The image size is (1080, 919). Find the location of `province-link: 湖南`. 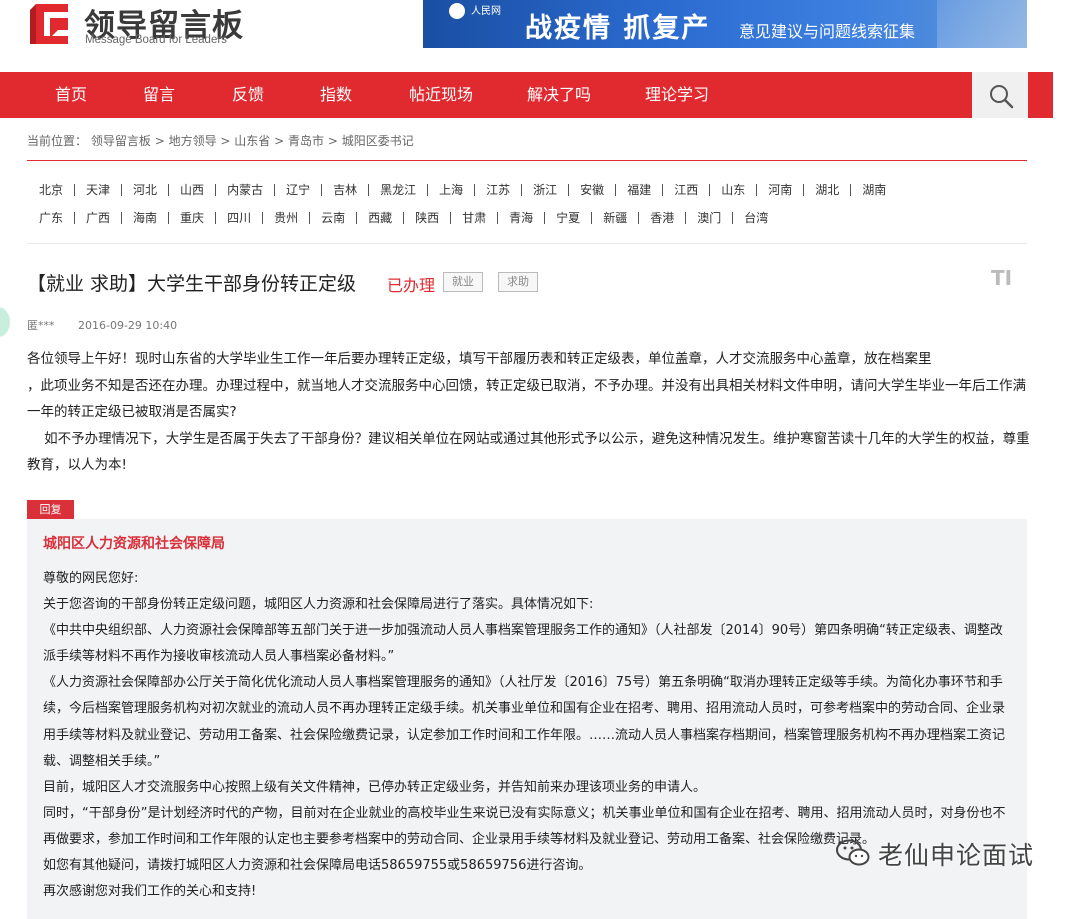

province-link: 湖南 is located at coordinates (873, 190).